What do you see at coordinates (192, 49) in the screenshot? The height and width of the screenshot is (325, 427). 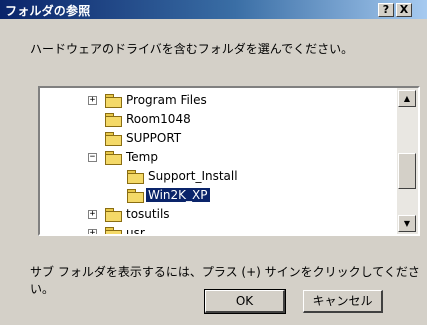 I see `instruction-text: ハードウェアのドライバを含むフォルダを選んでください。` at bounding box center [192, 49].